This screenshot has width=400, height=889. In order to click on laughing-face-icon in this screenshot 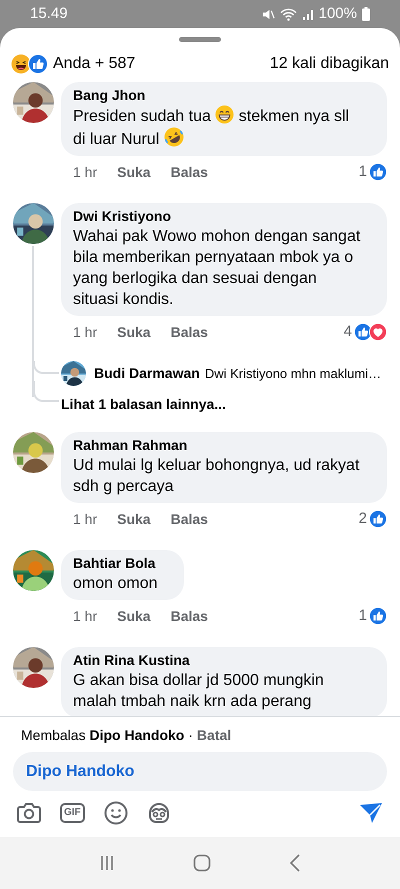, I will do `click(21, 64)`.